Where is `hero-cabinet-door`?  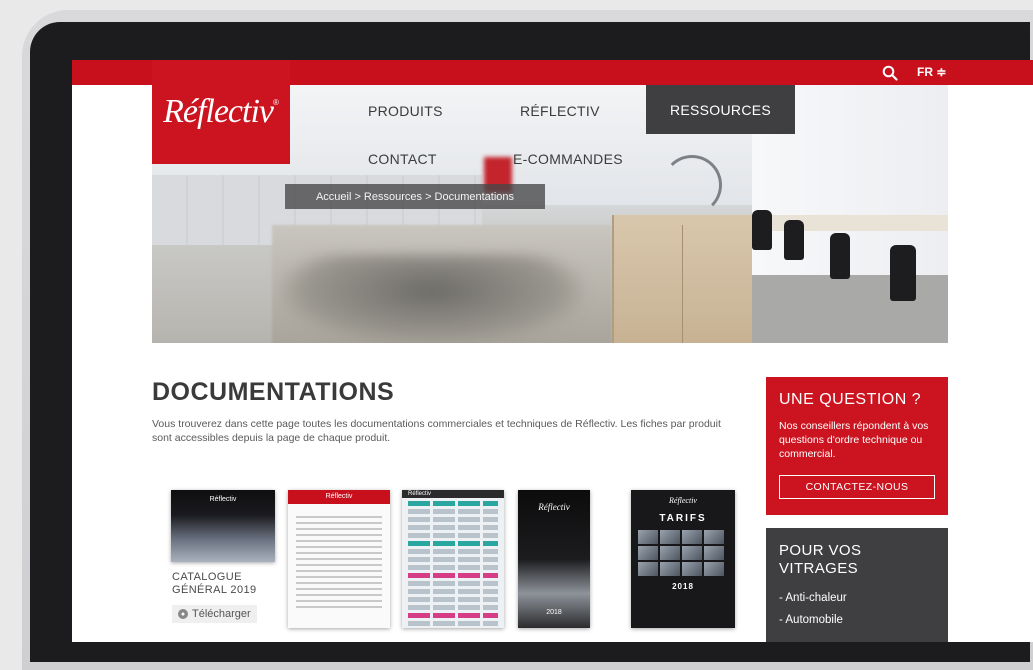
hero-cabinet-door is located at coordinates (682, 284).